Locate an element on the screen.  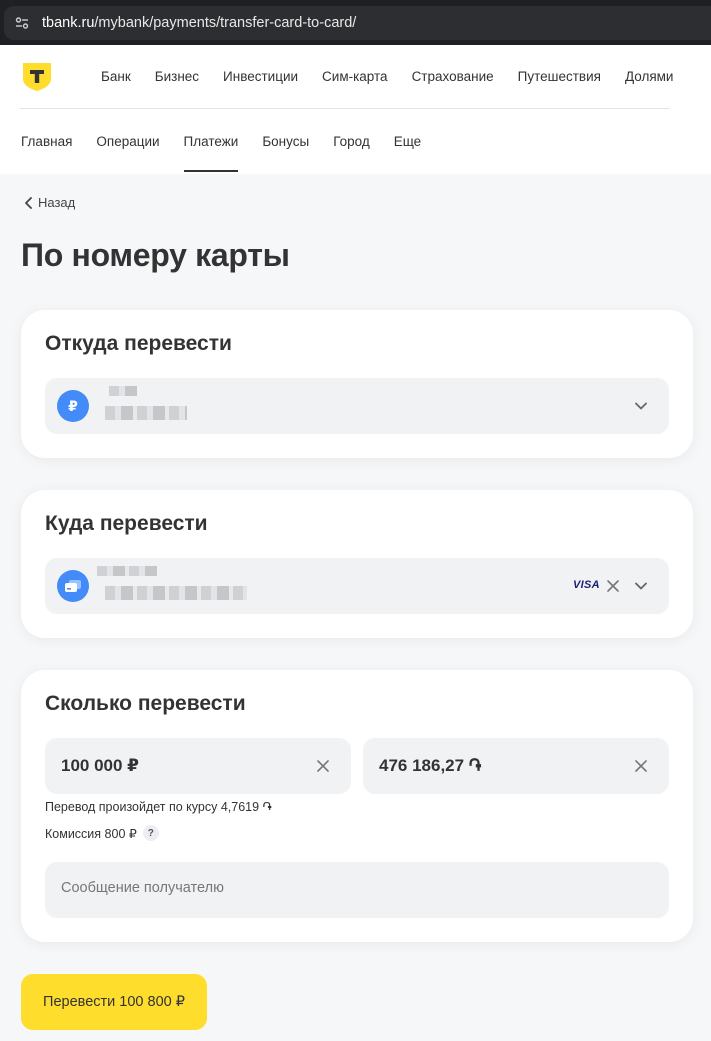
clear-amount-converted-icon is located at coordinates (641, 766).